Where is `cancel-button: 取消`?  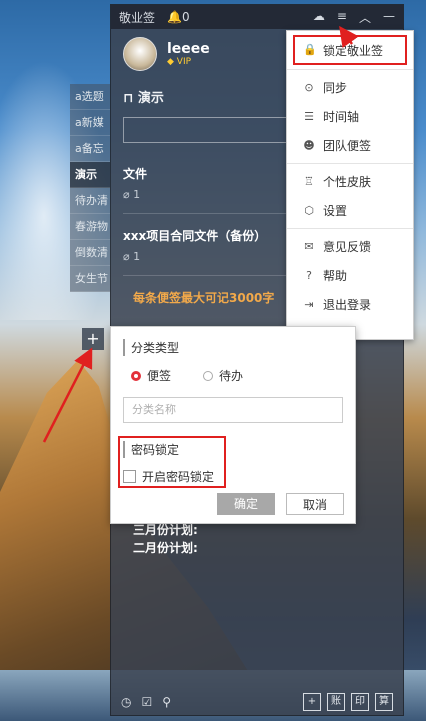 cancel-button: 取消 is located at coordinates (315, 504).